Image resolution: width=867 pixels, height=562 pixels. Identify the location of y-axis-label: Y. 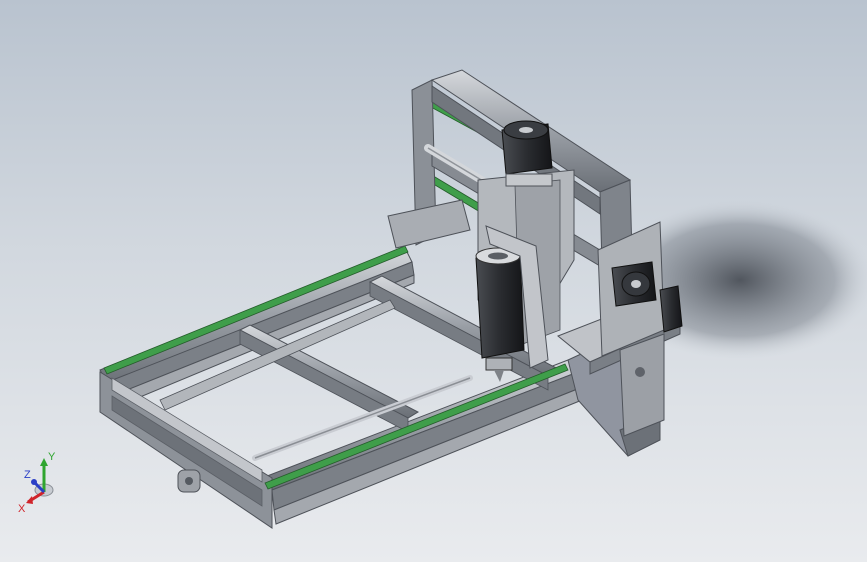
(52, 457).